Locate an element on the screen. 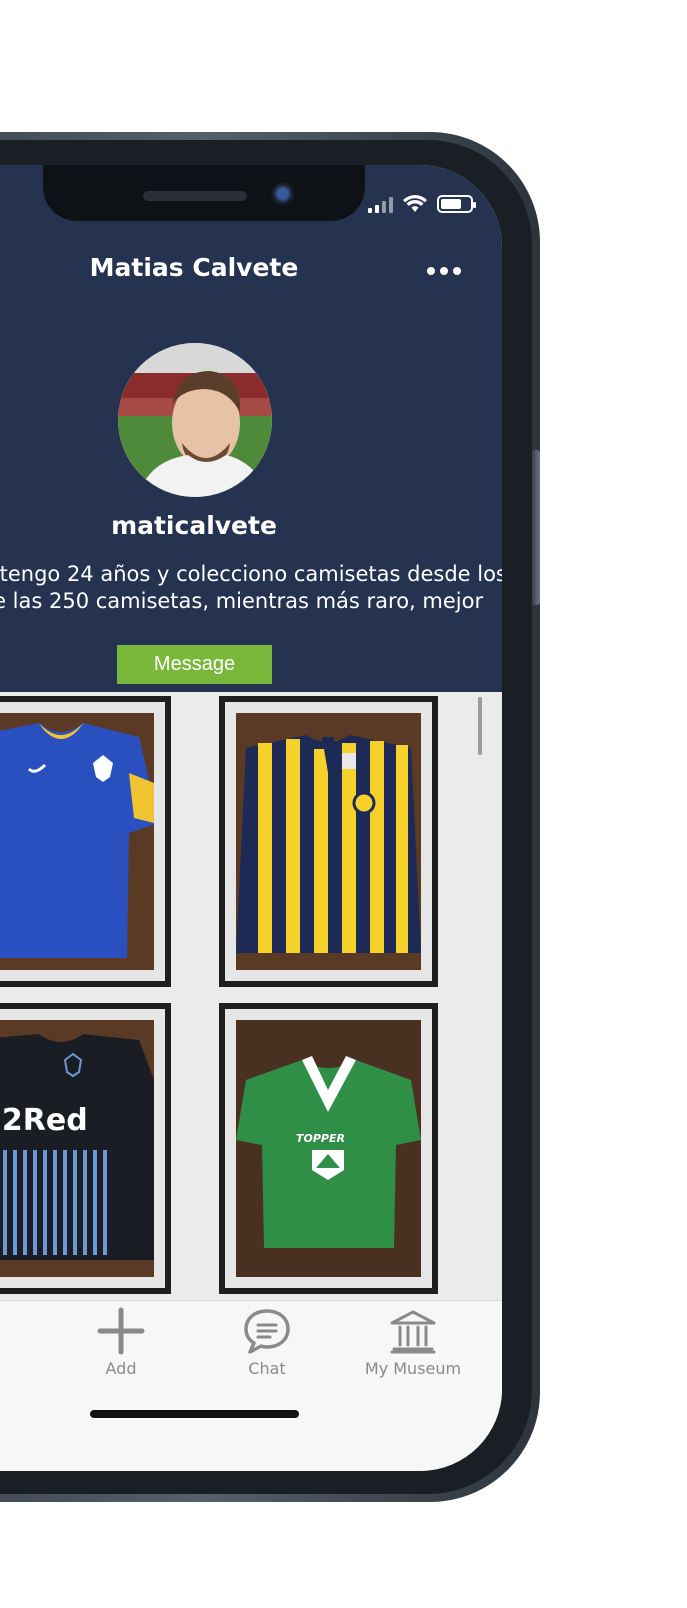 This screenshot has width=687, height=1608. wifi-icon is located at coordinates (415, 203).